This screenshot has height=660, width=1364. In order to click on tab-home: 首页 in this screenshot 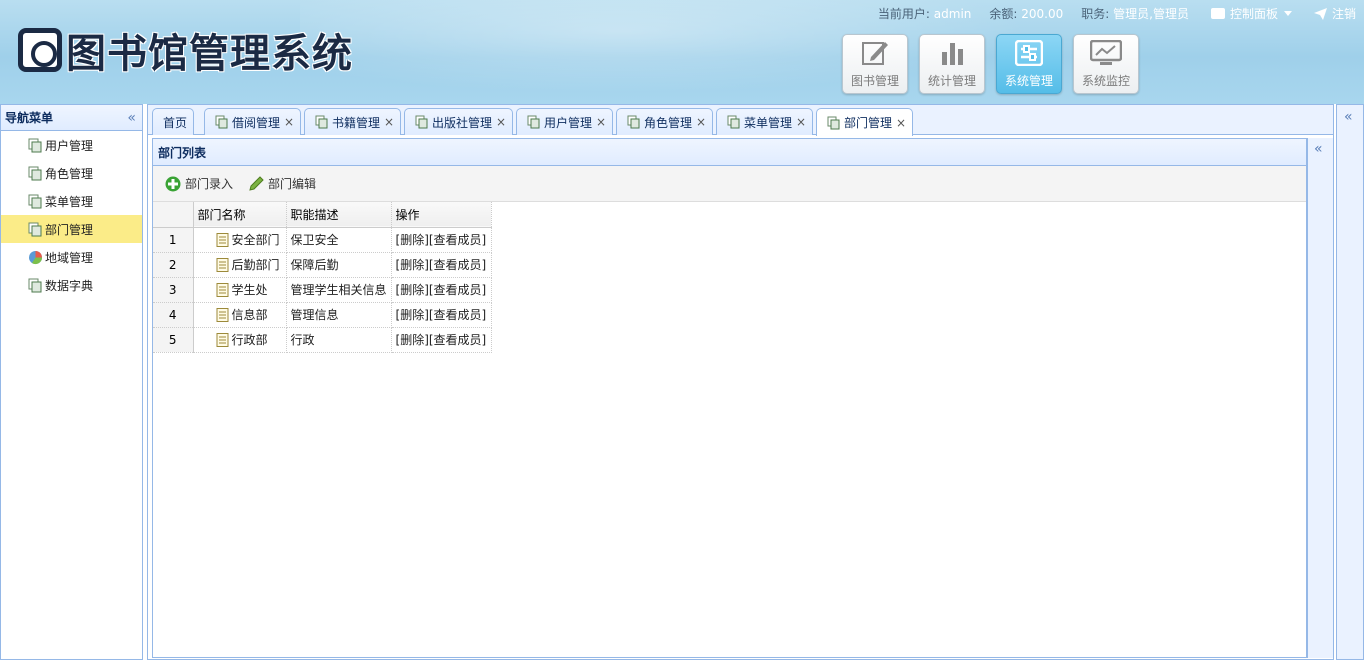, I will do `click(173, 121)`.